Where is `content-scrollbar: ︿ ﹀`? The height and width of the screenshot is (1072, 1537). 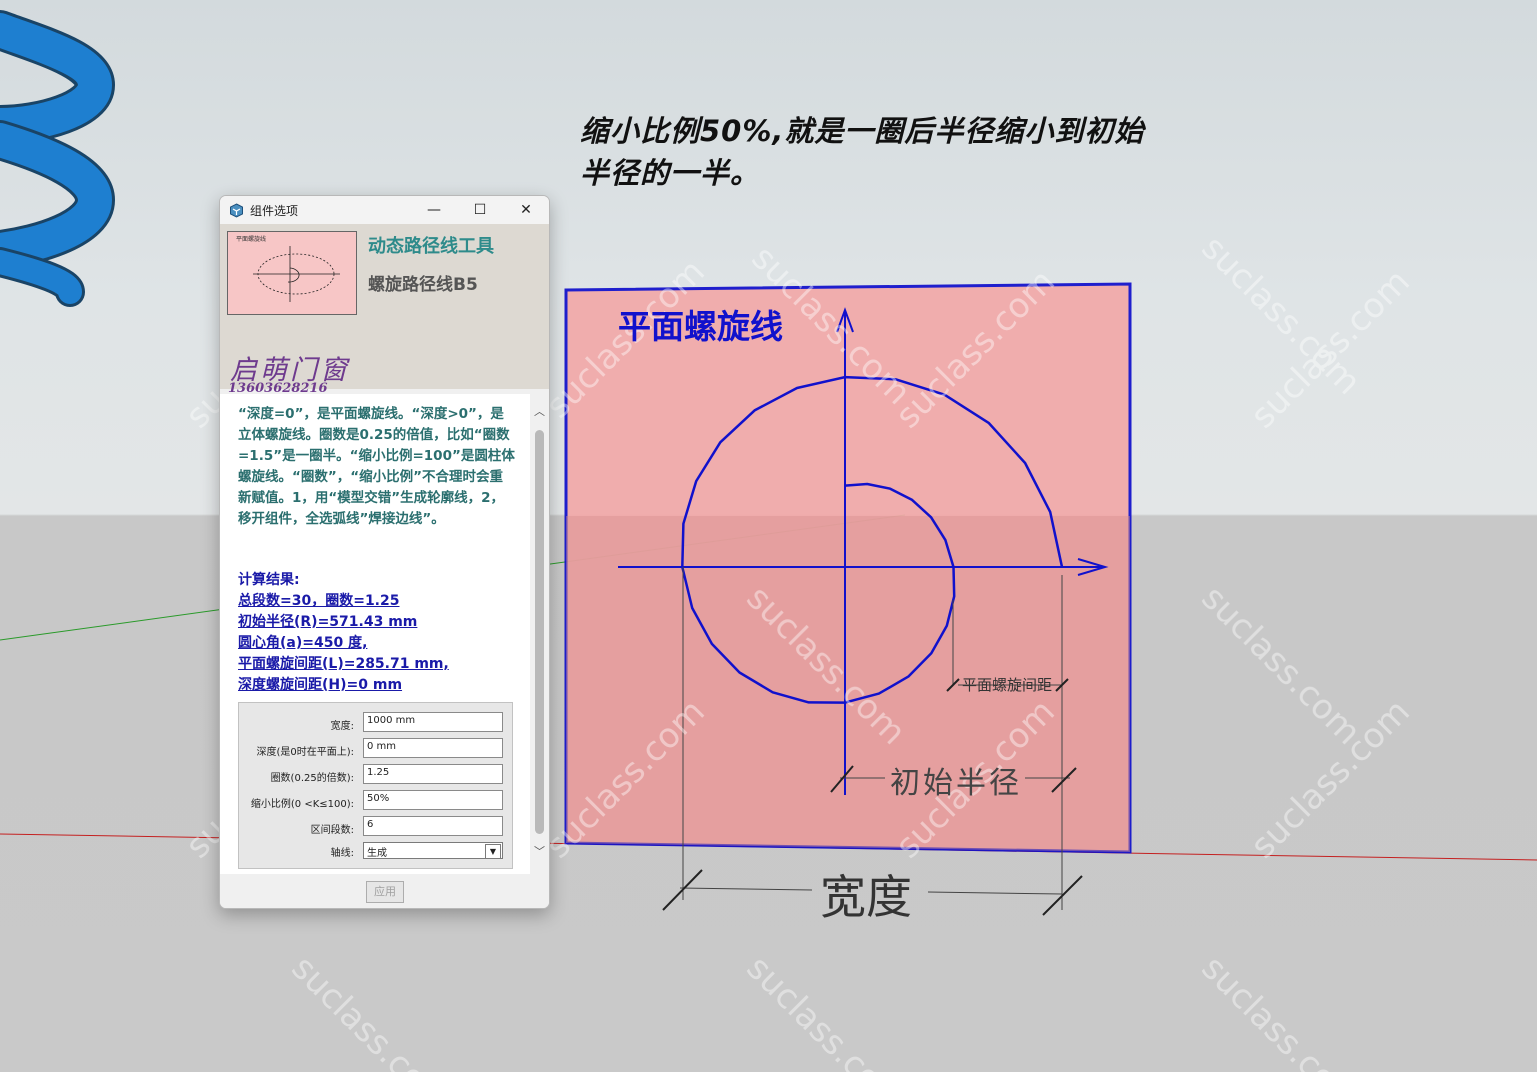
content-scrollbar: ︿ ﹀ is located at coordinates (539, 634).